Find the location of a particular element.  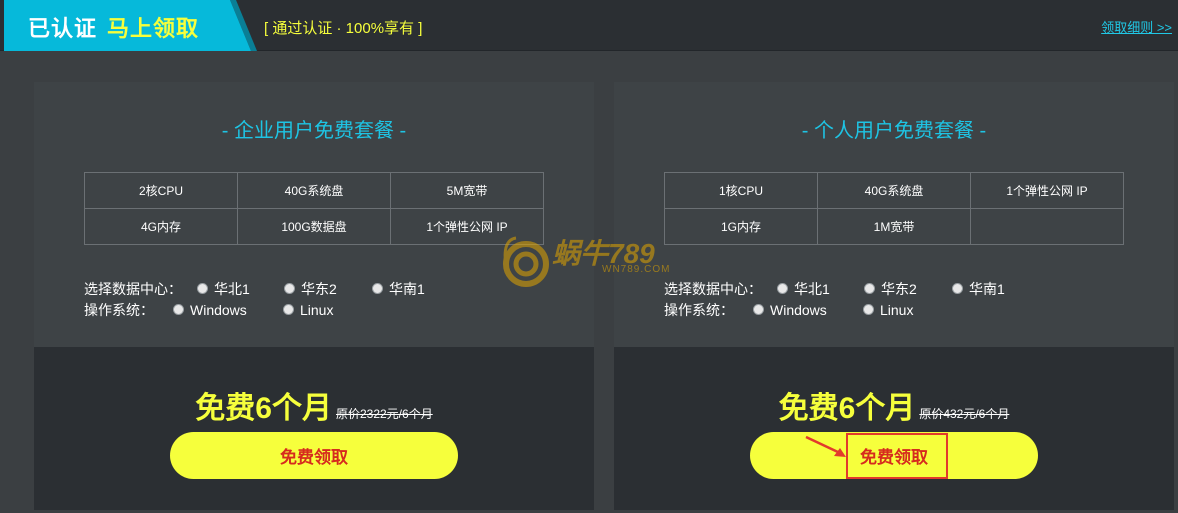

original-price: 原价432元/6个月 is located at coordinates (964, 414).